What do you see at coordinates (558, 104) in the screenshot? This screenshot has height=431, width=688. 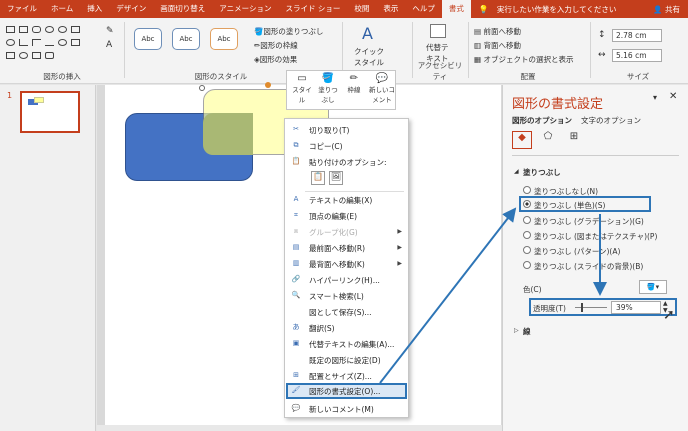 I see `pane-title: 図形の書式設定` at bounding box center [558, 104].